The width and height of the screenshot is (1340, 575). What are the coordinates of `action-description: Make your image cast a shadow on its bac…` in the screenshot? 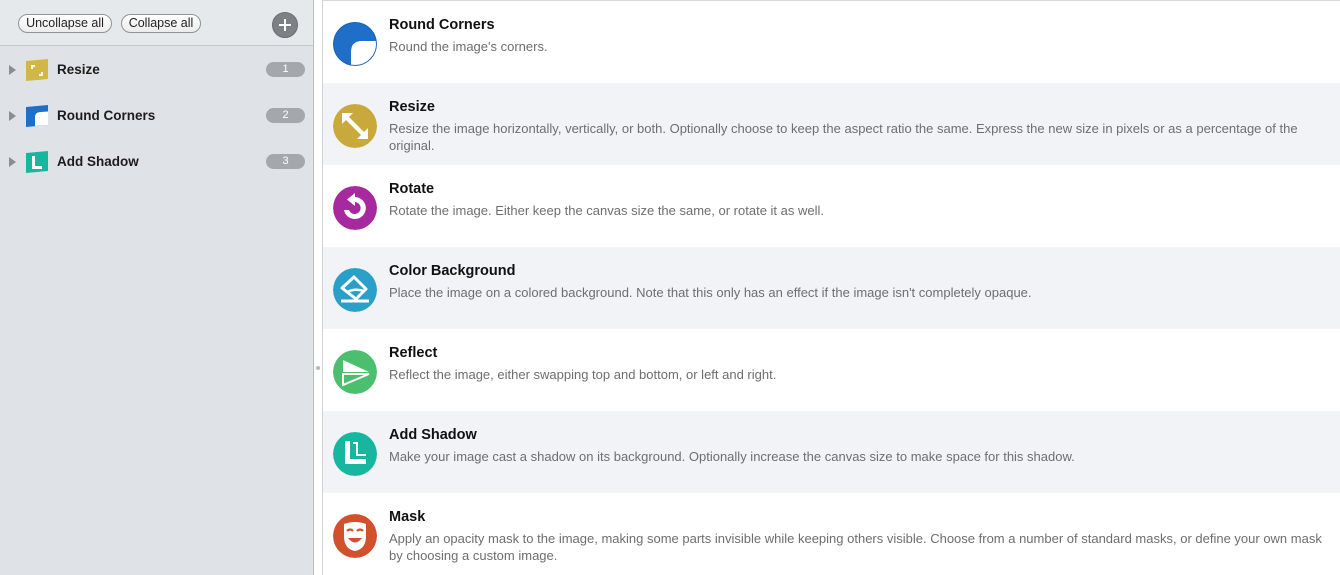 It's located at (732, 456).